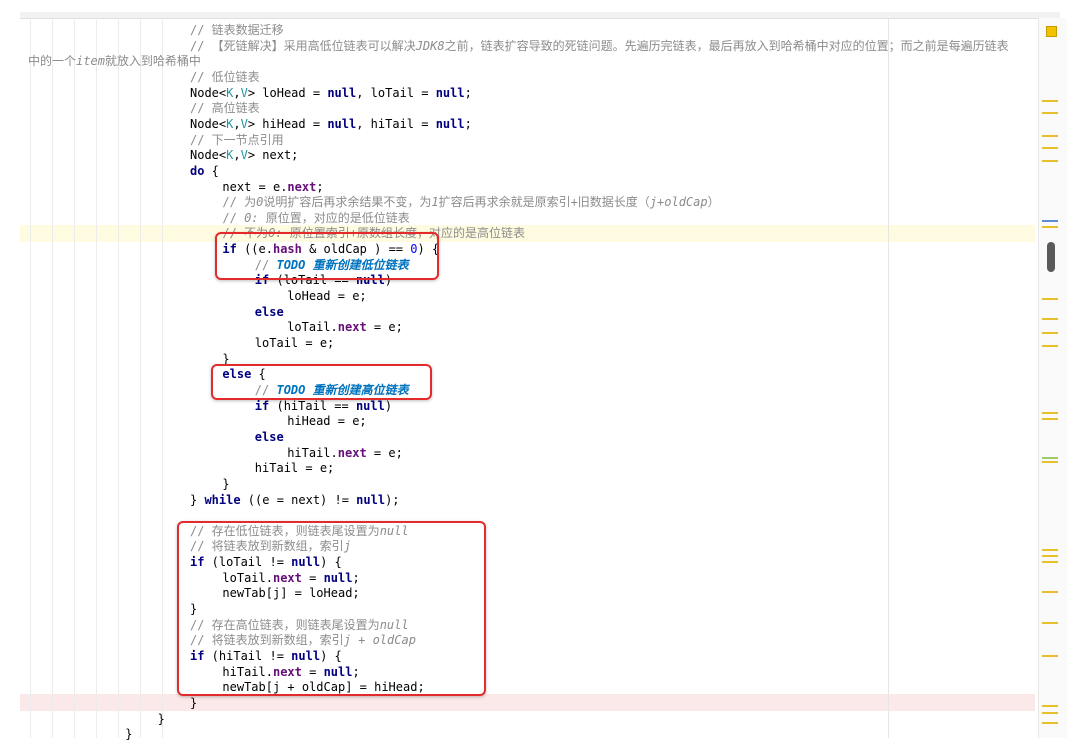 The height and width of the screenshot is (751, 1080). I want to click on code-token: // 低位链表, so click(225, 76).